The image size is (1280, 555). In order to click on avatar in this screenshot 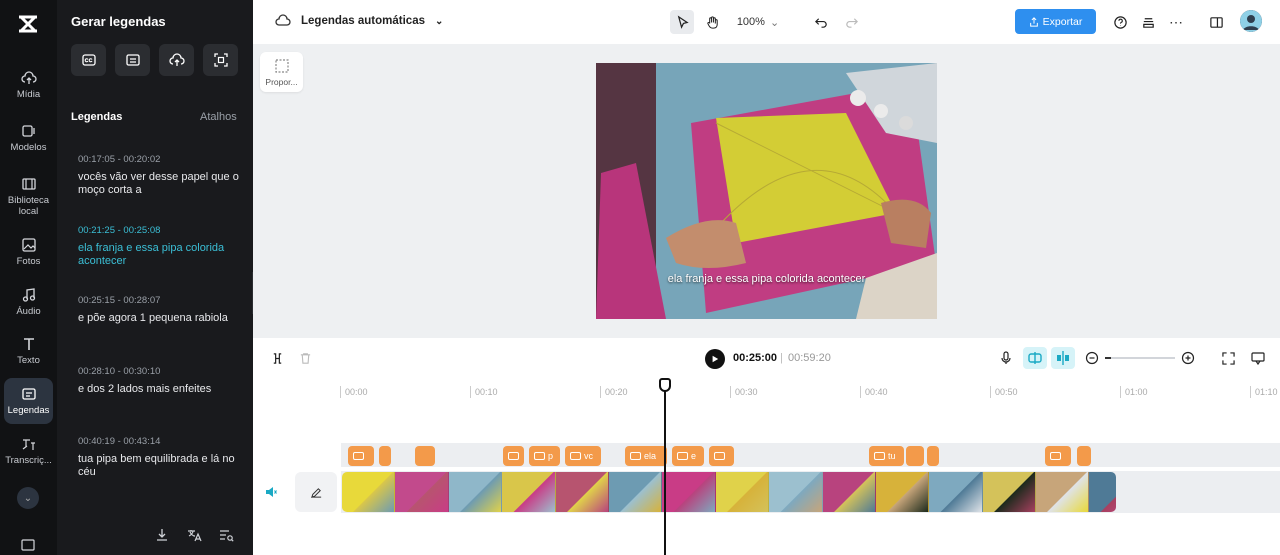, I will do `click(1251, 21)`.